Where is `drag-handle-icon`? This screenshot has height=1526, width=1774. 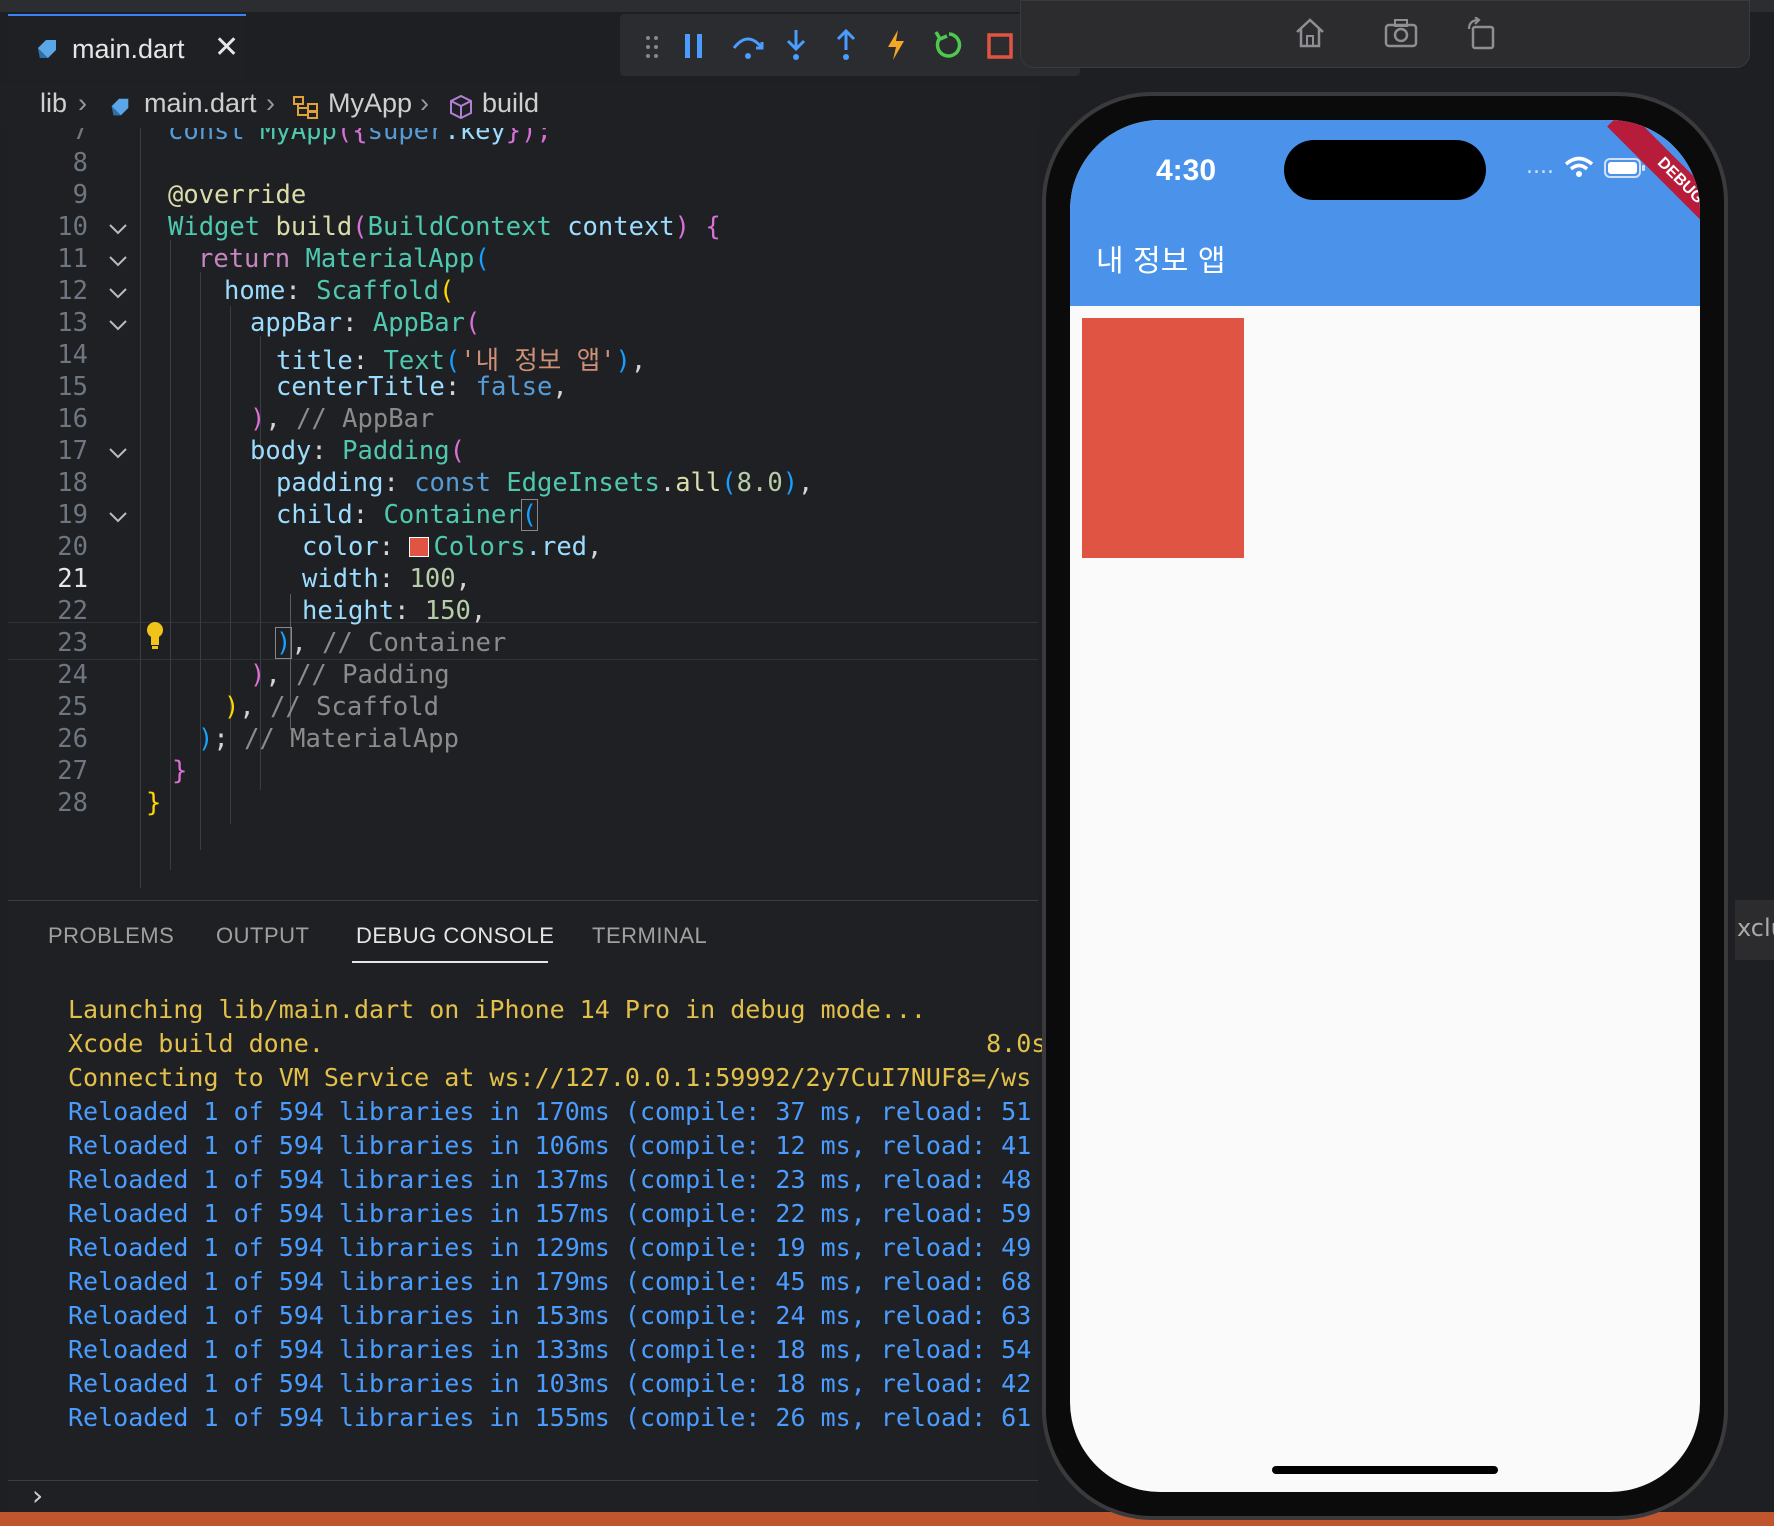
drag-handle-icon is located at coordinates (652, 47).